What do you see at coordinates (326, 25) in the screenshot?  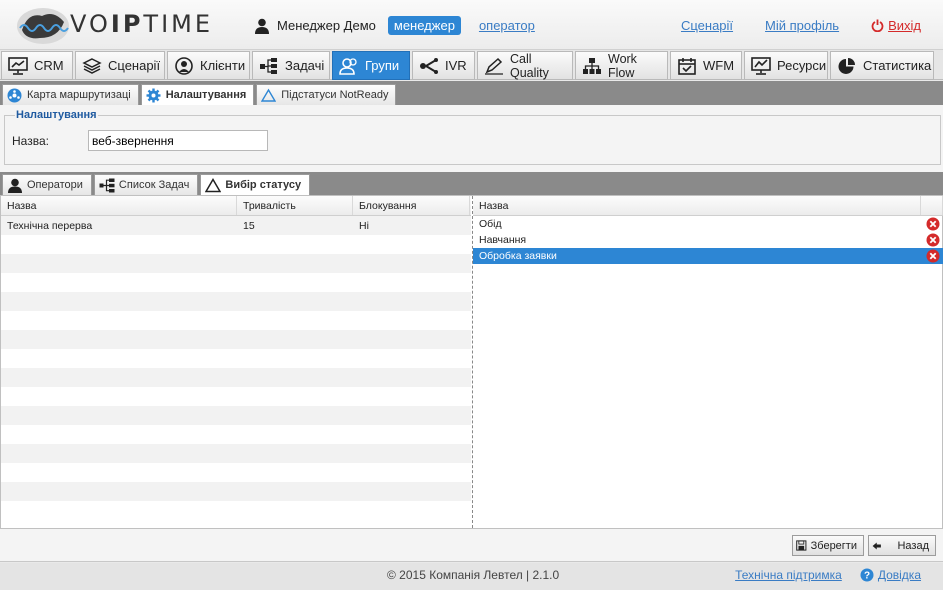 I see `user-name: Менеджер Демо` at bounding box center [326, 25].